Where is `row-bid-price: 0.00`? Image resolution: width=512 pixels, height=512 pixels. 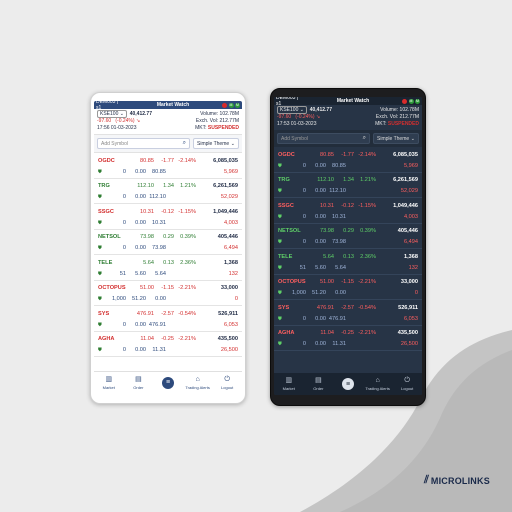 row-bid-price: 0.00 is located at coordinates (140, 350).